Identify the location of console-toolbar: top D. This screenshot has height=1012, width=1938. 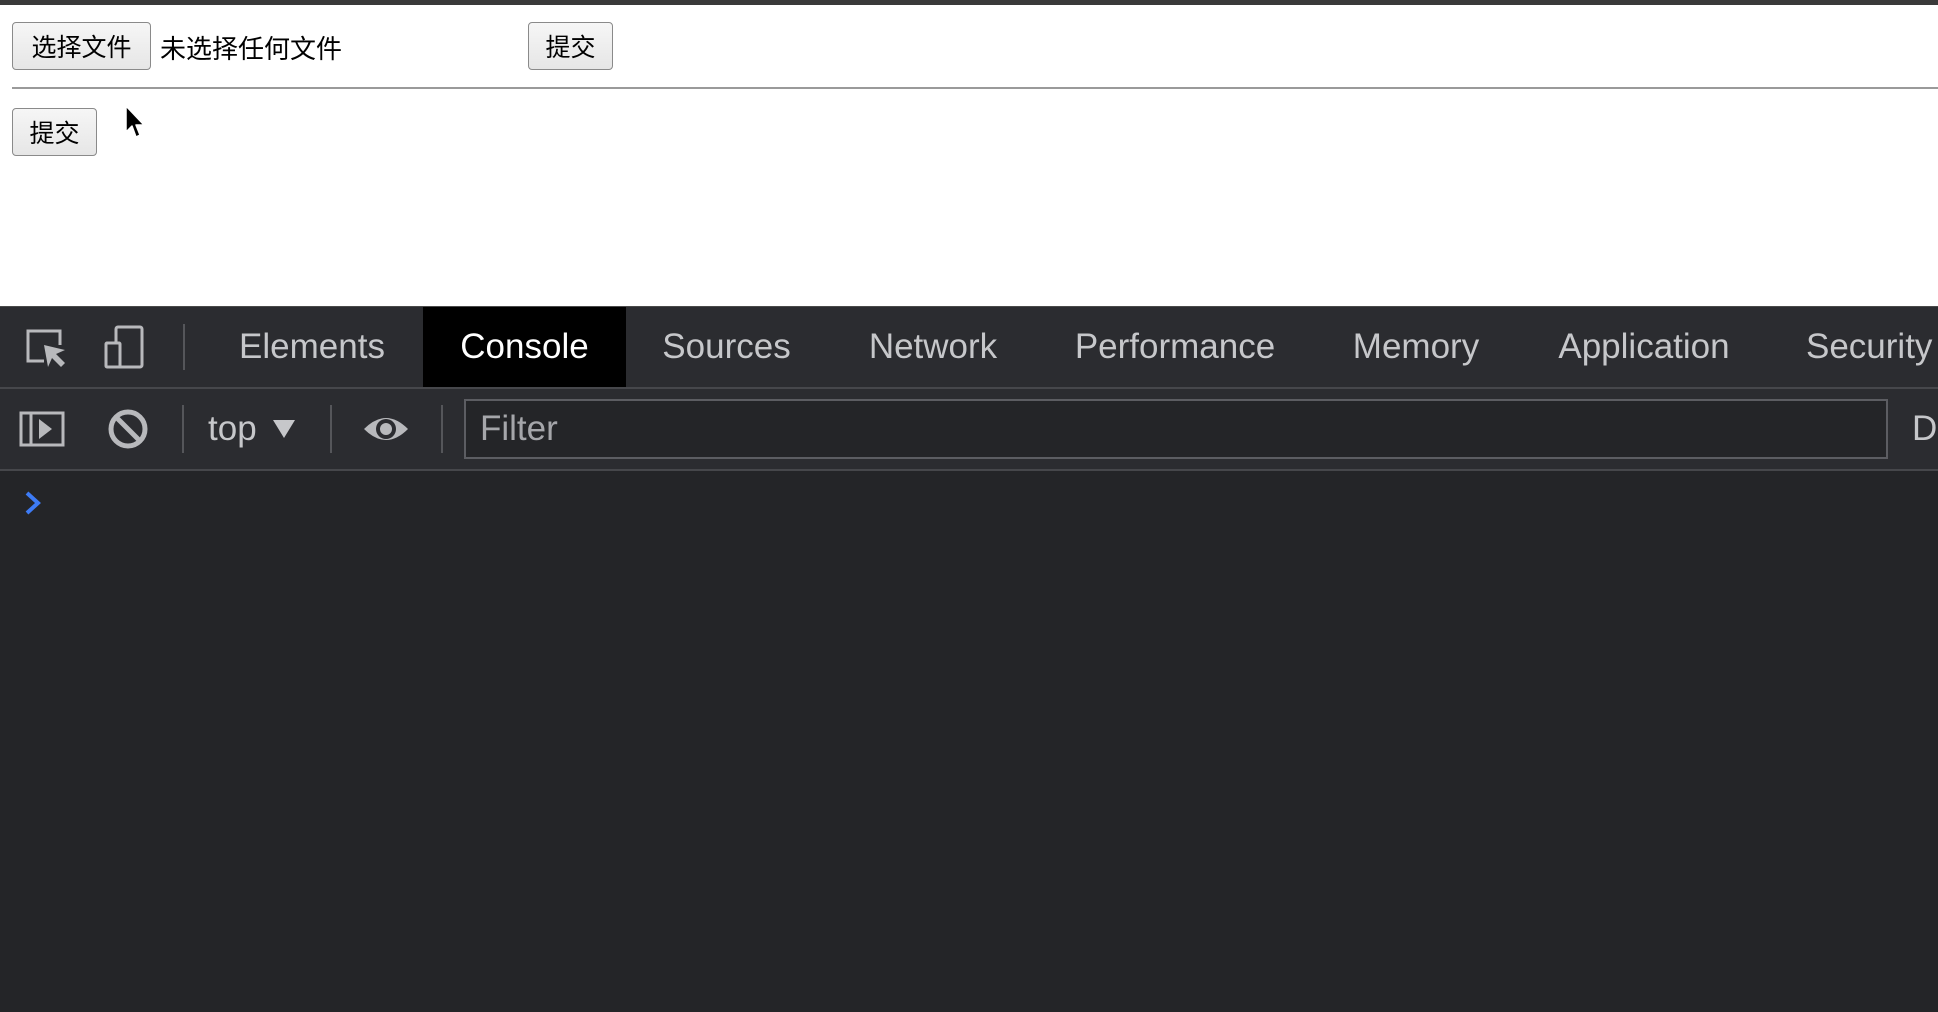
(969, 430).